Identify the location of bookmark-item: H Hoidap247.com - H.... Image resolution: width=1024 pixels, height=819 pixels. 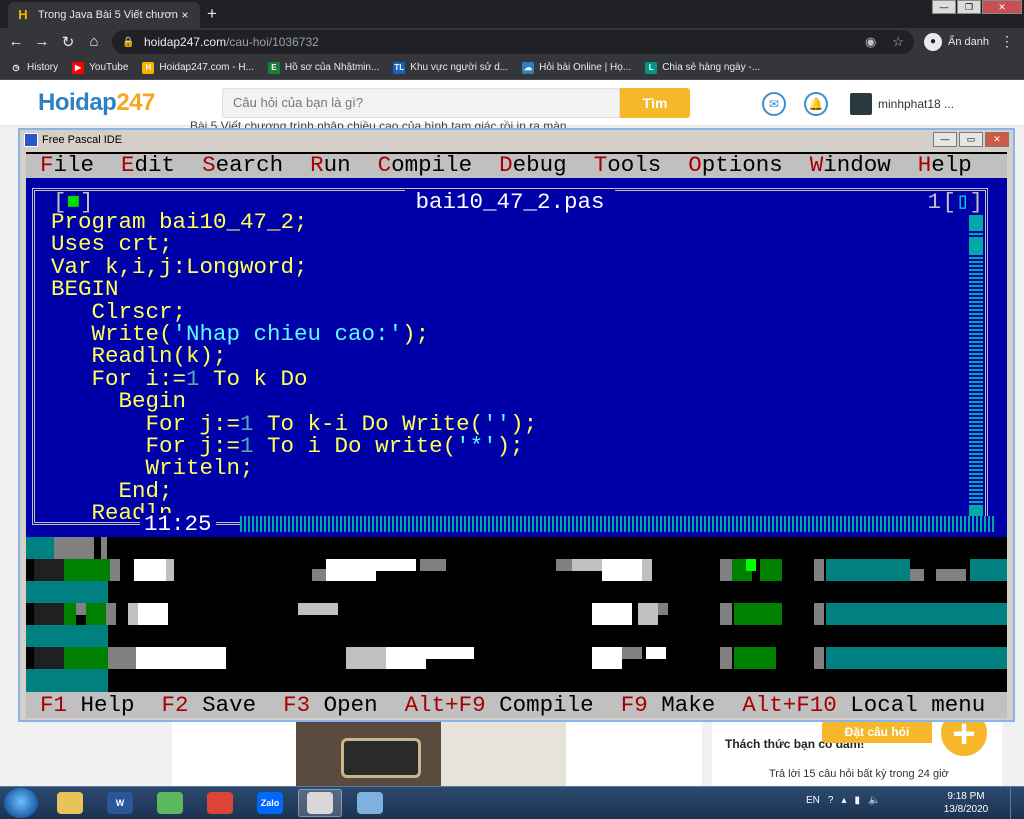
(198, 67).